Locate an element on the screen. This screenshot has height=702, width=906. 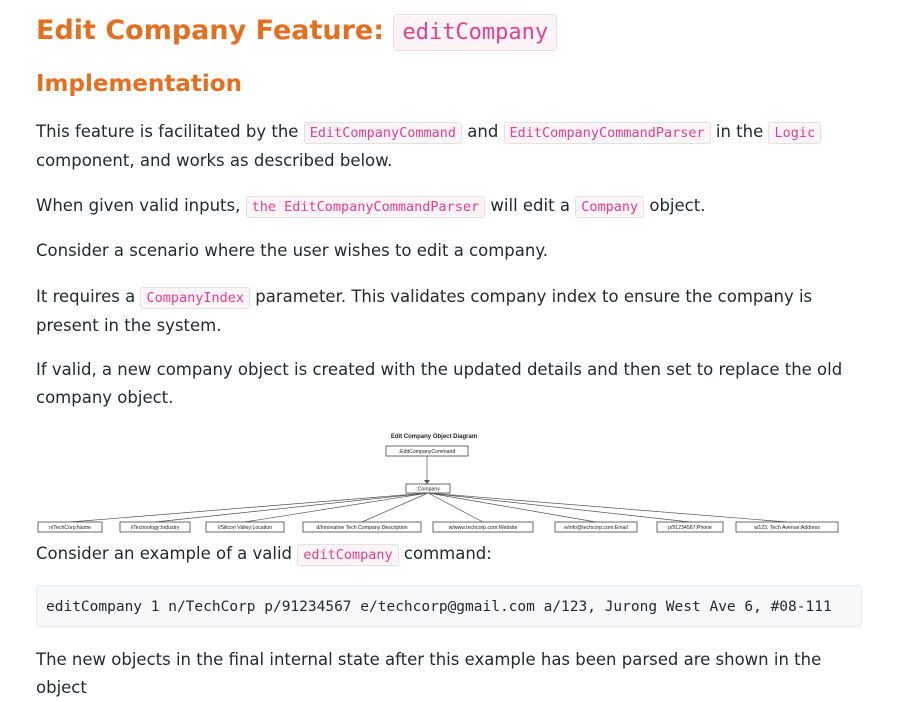
diagram-title: Edit Company Object Diagram is located at coordinates (434, 437).